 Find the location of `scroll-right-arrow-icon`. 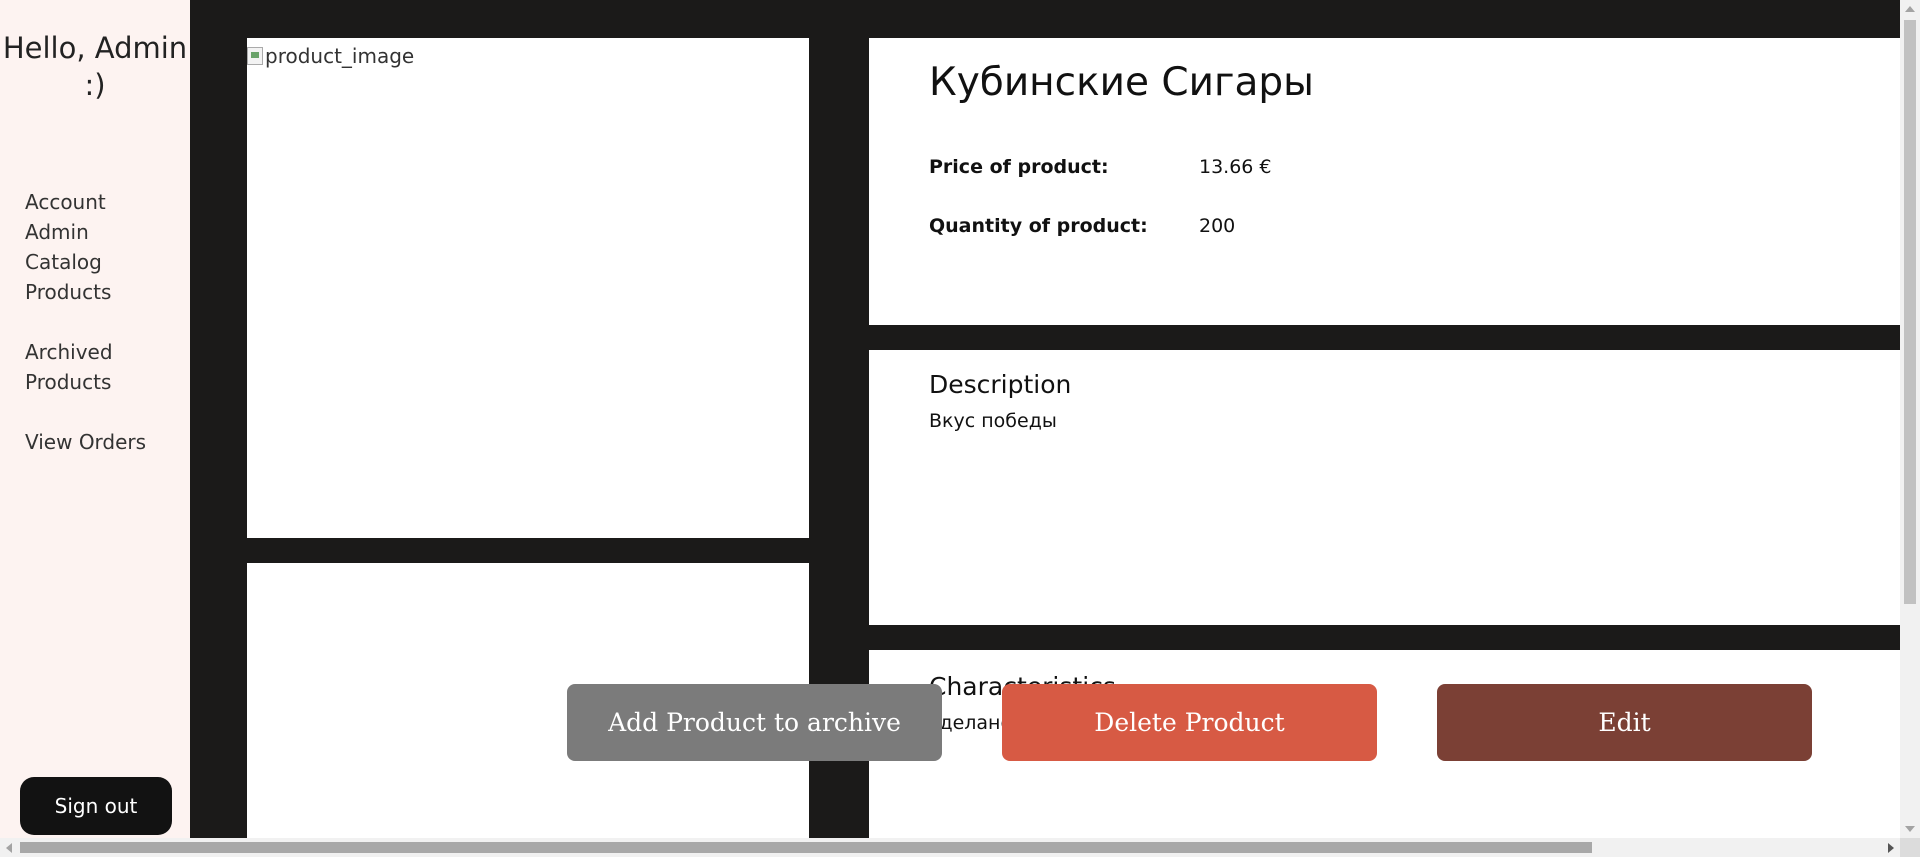

scroll-right-arrow-icon is located at coordinates (1891, 848).